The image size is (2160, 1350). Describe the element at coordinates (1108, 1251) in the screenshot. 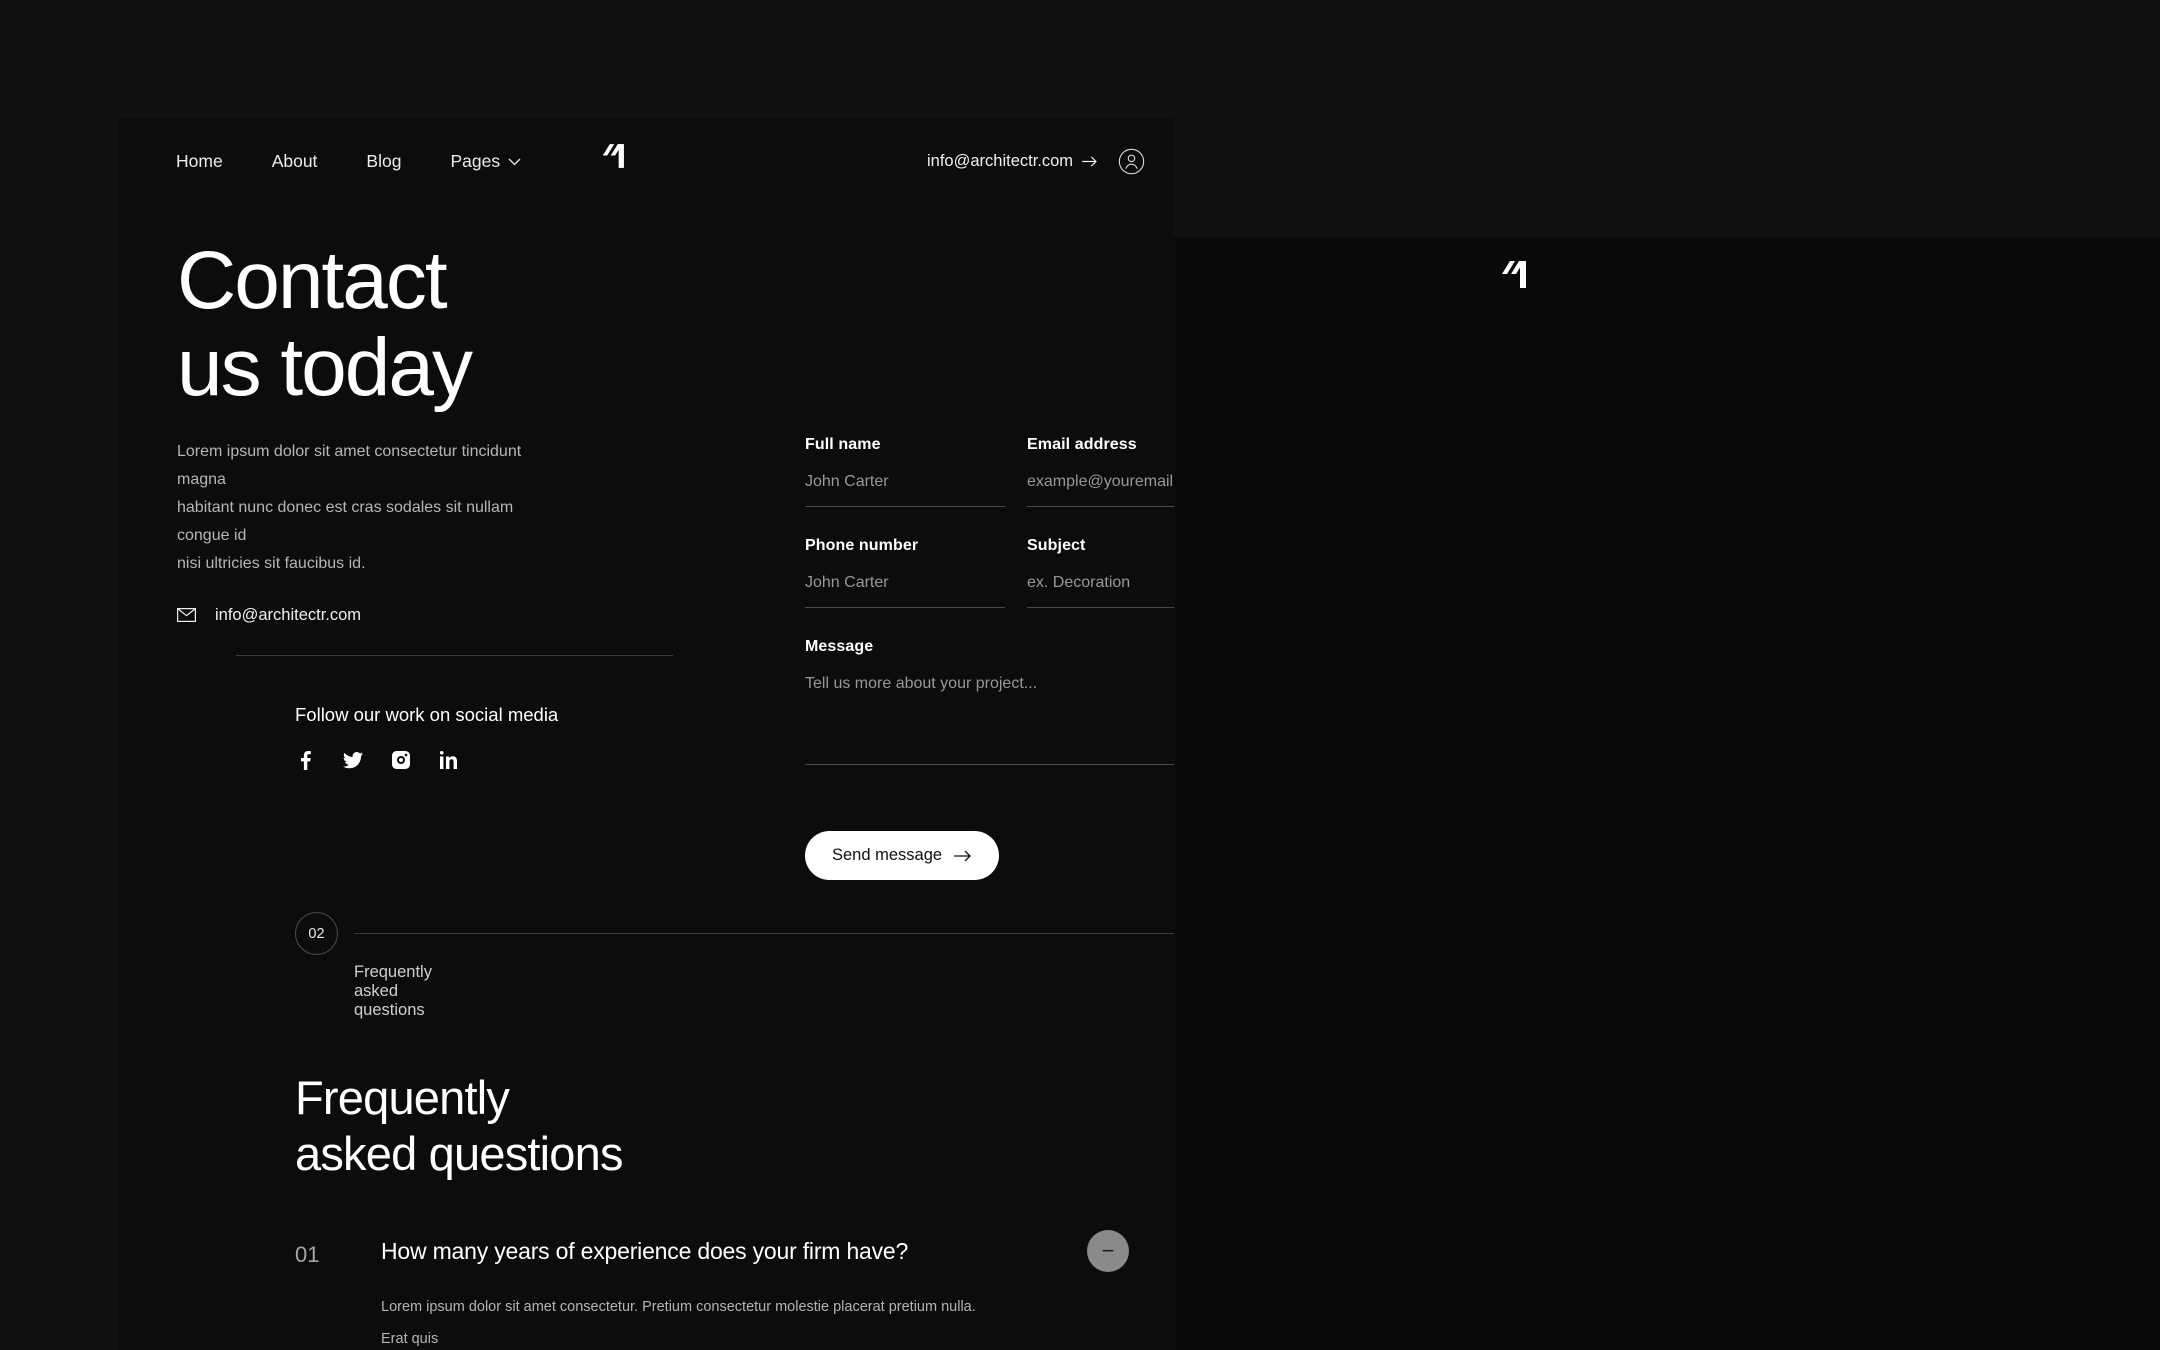

I see `faq-toggle-minus-icon: −` at that location.